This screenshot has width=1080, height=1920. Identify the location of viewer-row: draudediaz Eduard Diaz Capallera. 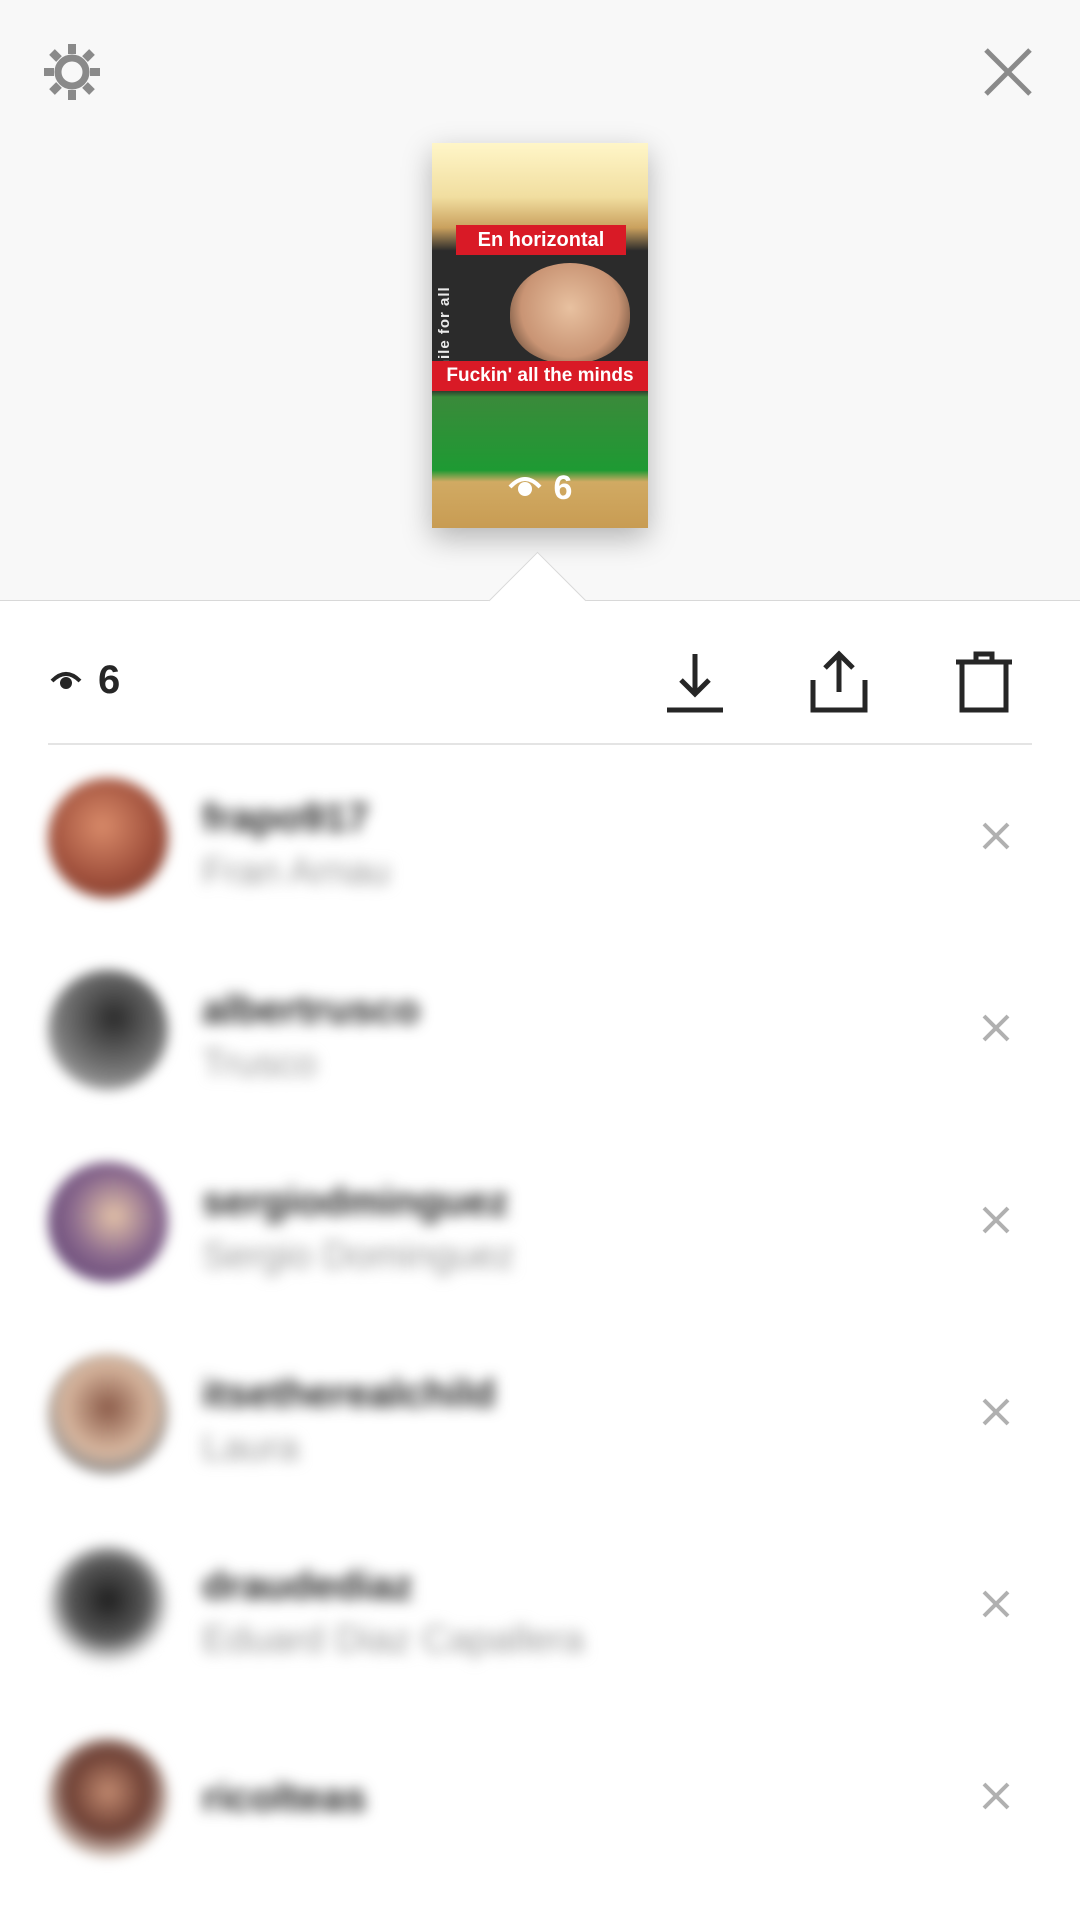
(540, 1624).